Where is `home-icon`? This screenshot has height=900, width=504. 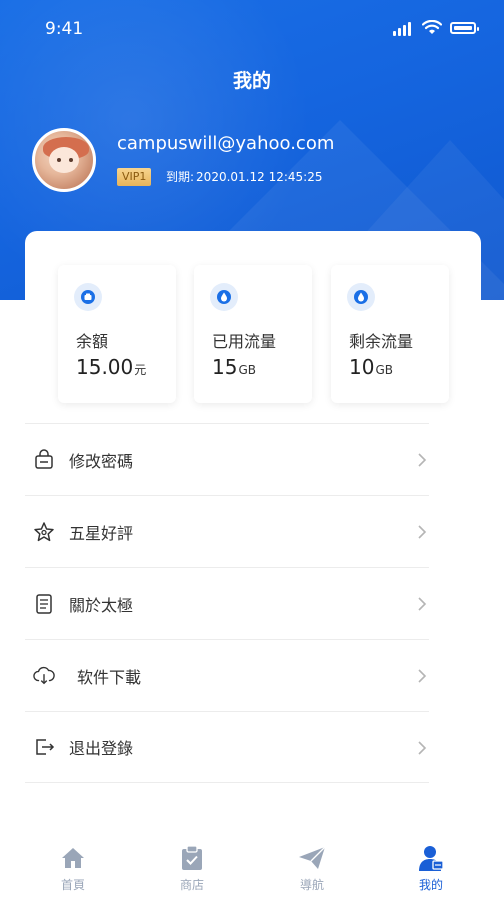 home-icon is located at coordinates (73, 858).